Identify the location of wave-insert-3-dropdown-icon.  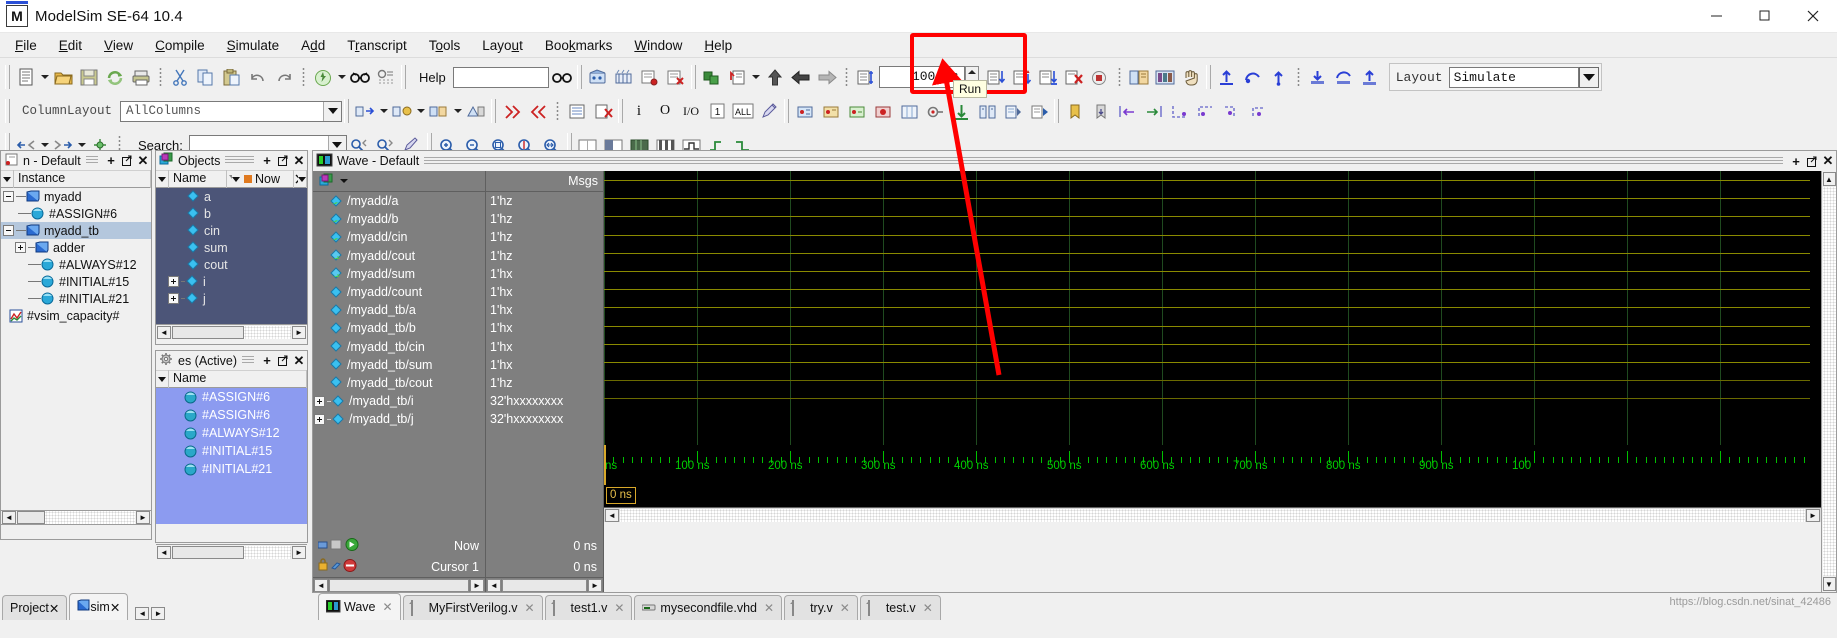
(457, 111).